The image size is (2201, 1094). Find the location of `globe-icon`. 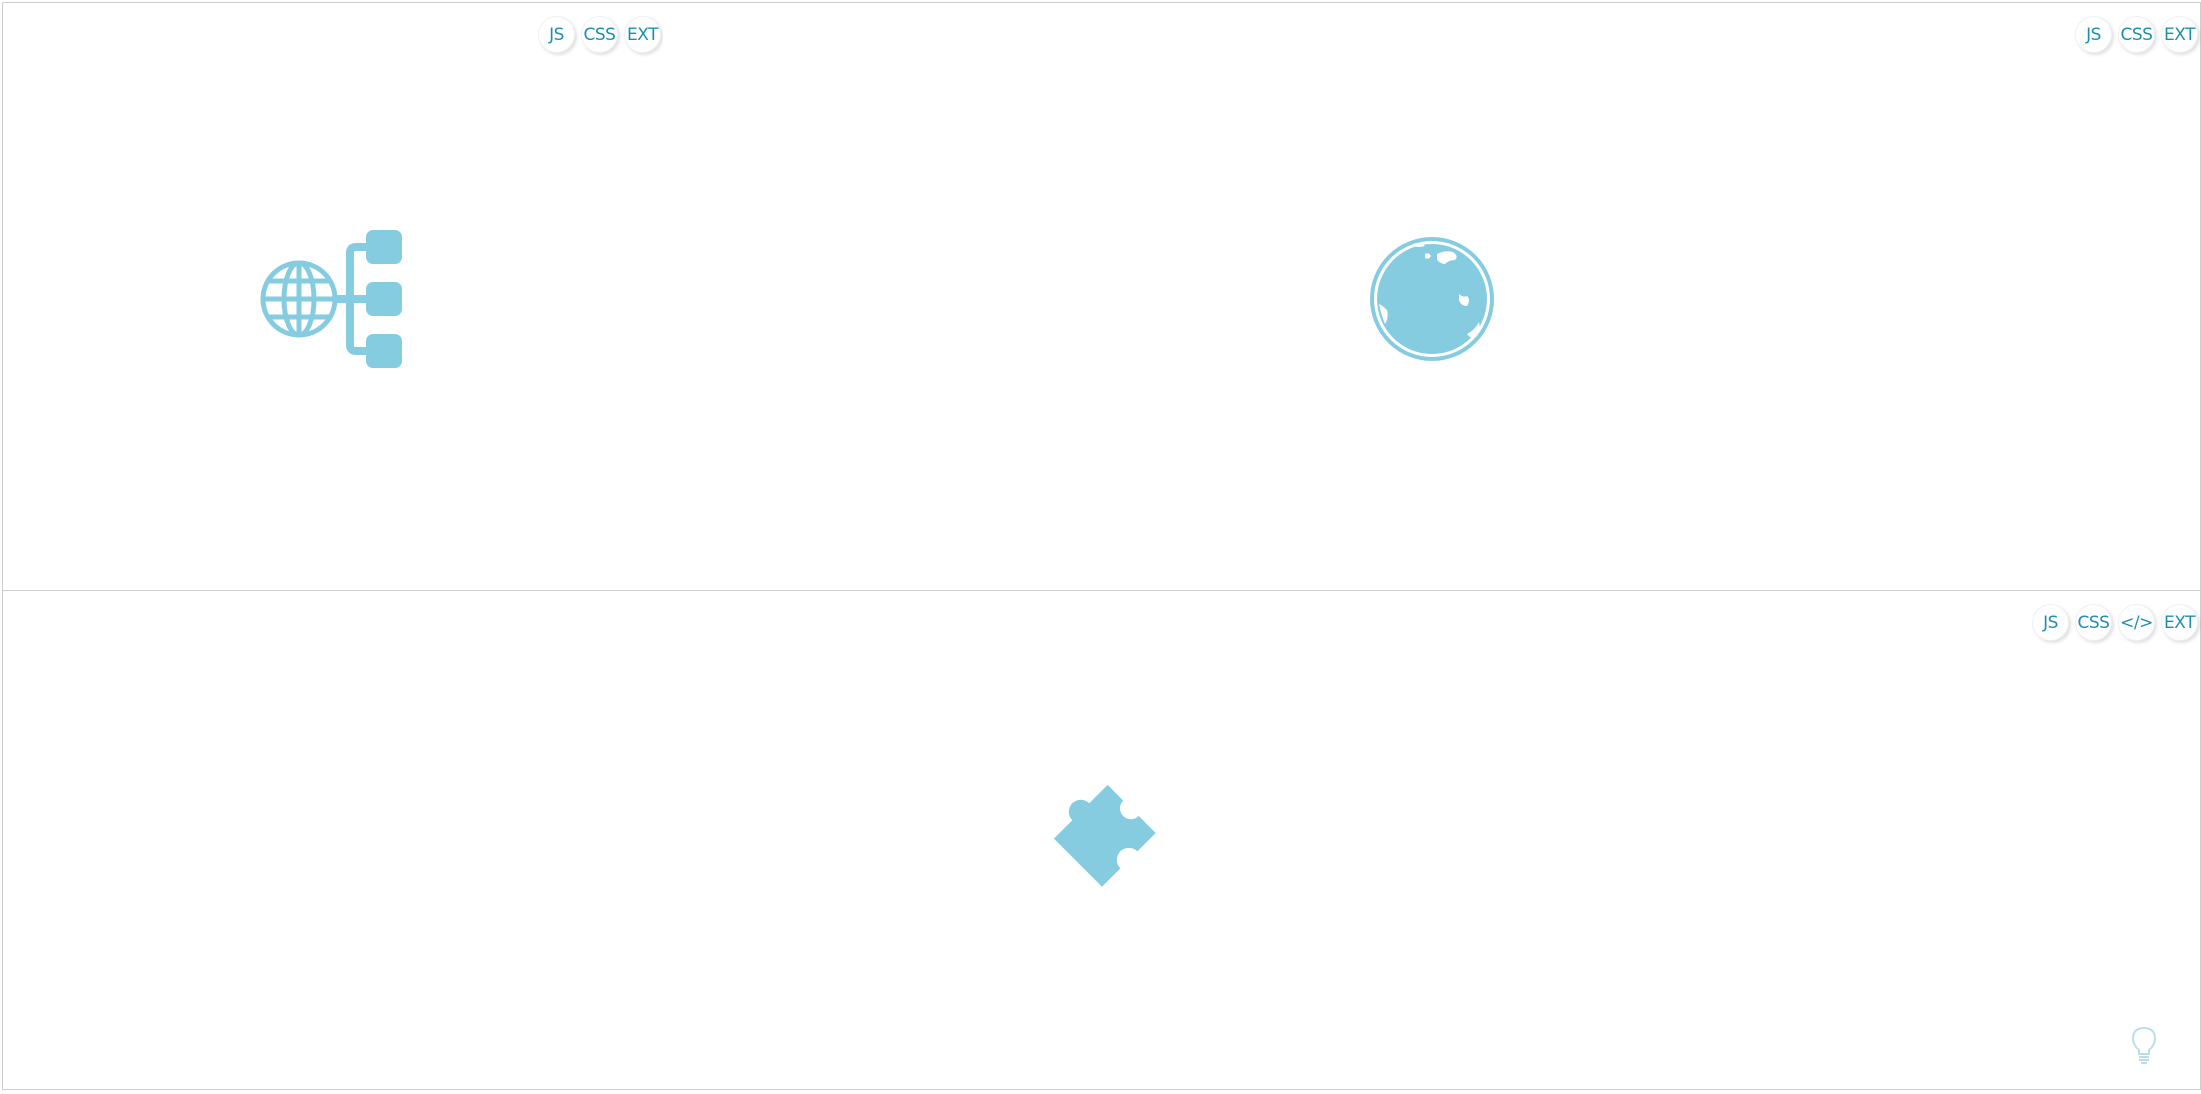

globe-icon is located at coordinates (1432, 299).